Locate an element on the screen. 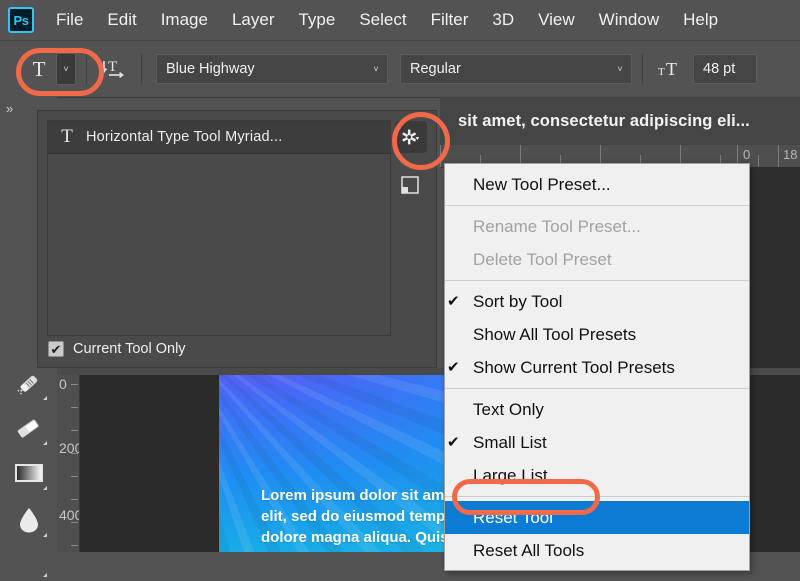  menu-item-view: View is located at coordinates (556, 20).